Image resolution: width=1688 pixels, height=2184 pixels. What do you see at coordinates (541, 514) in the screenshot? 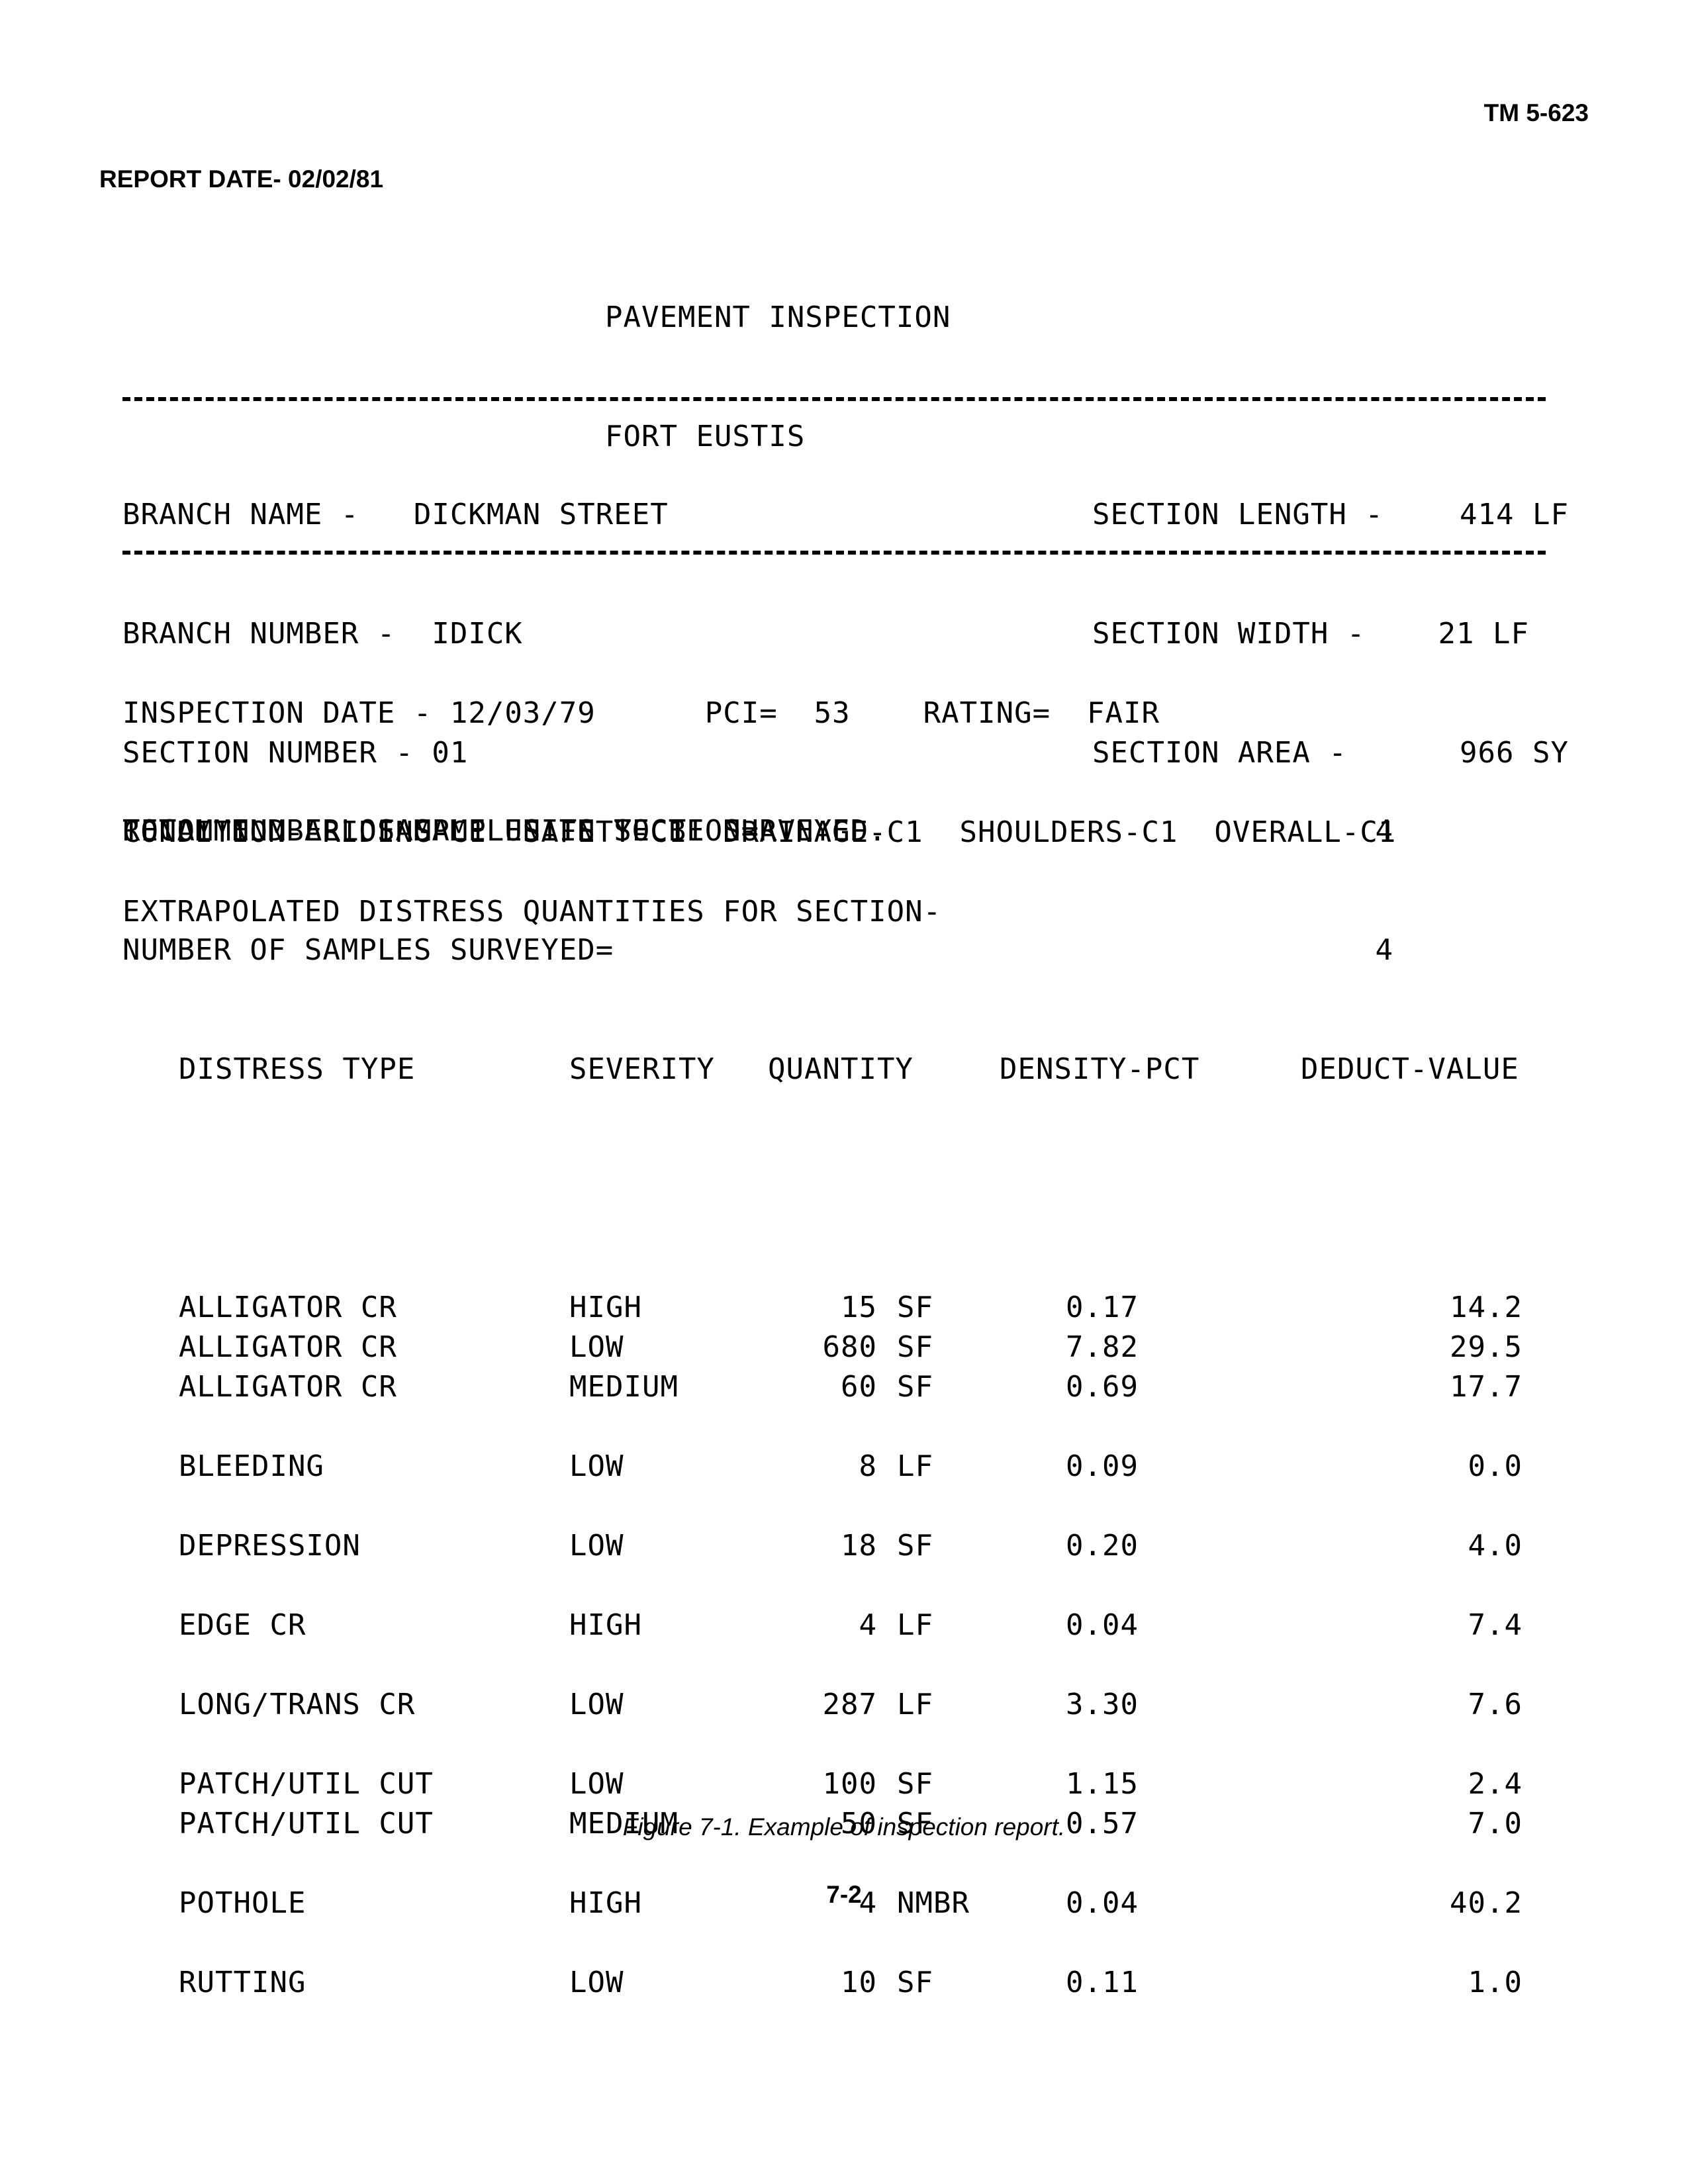
I see `branch-name-value: DICKMAN STREET` at bounding box center [541, 514].